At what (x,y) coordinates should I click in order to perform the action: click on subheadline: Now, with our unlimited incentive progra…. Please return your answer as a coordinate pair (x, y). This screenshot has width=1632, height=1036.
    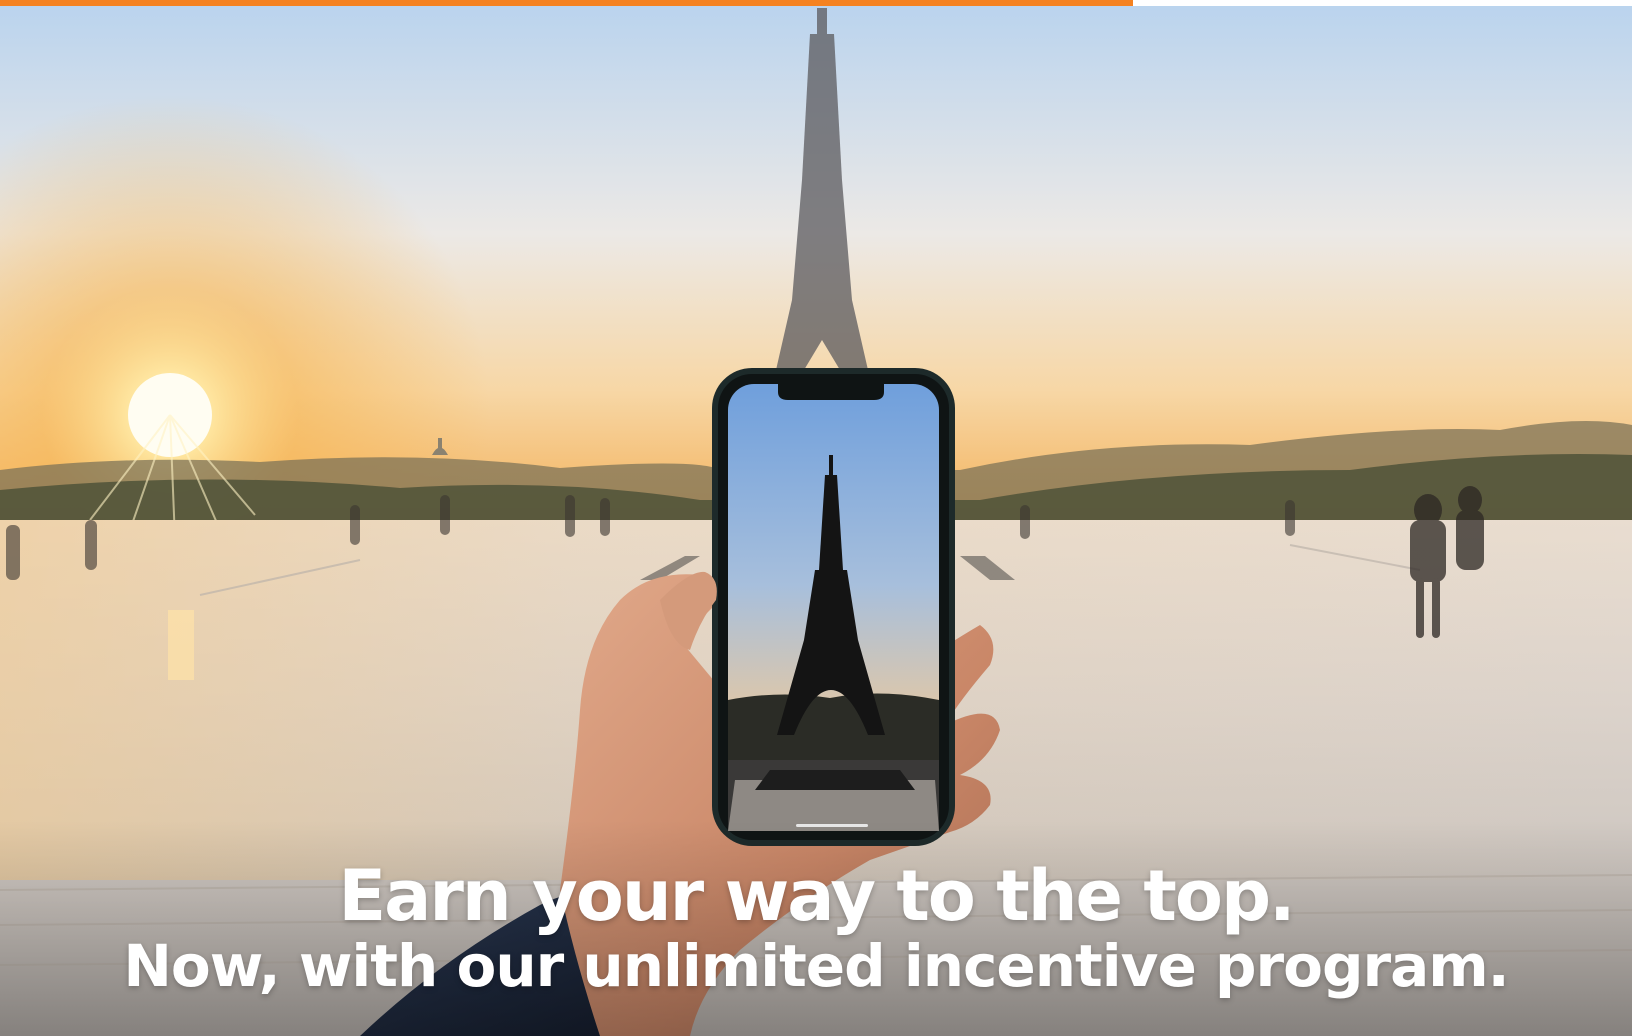
    Looking at the image, I should click on (816, 966).